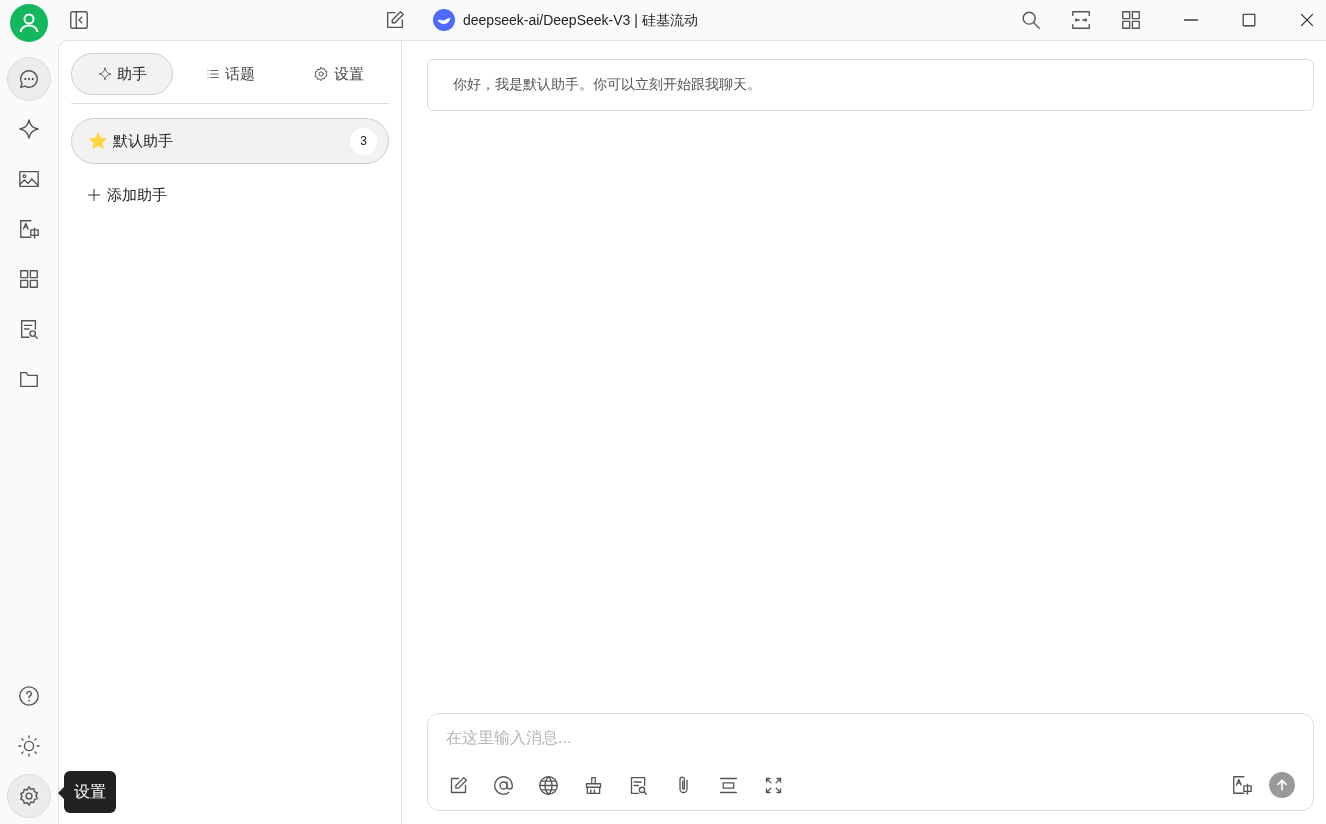 The image size is (1326, 824). What do you see at coordinates (94, 195) in the screenshot?
I see `plus-icon` at bounding box center [94, 195].